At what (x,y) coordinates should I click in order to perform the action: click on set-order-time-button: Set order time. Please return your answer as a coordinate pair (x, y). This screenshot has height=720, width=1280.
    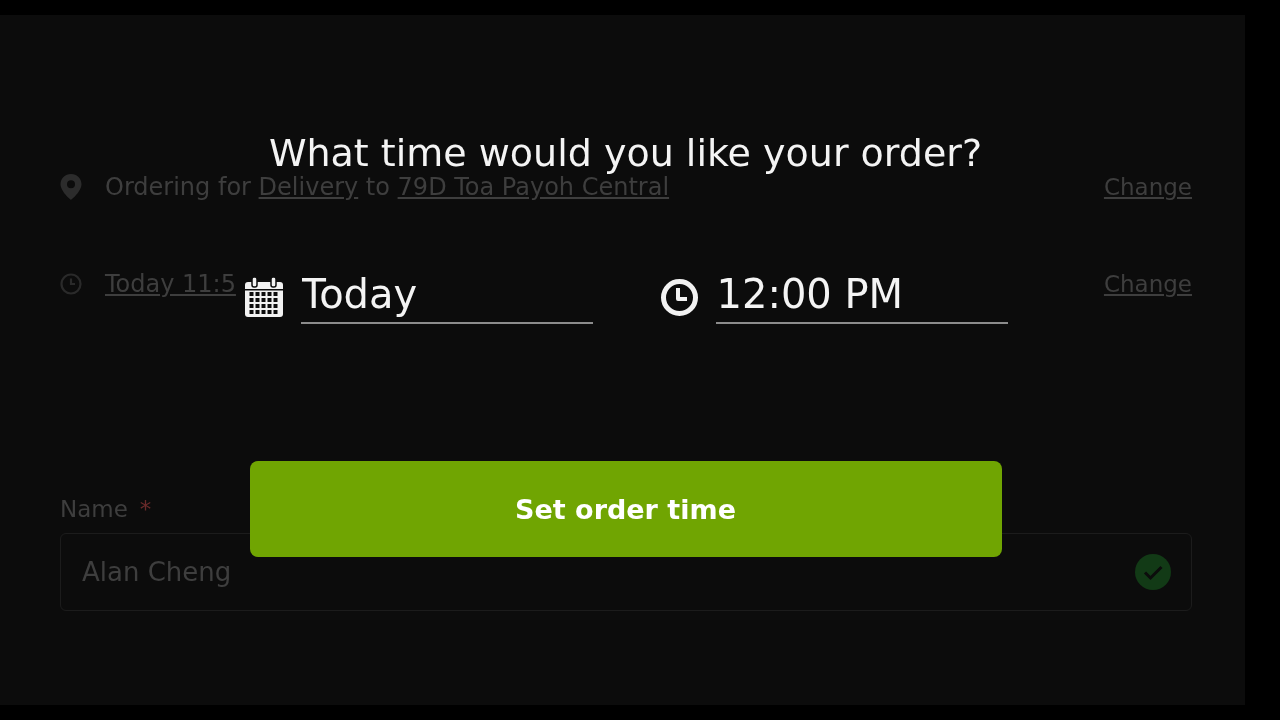
    Looking at the image, I should click on (625, 509).